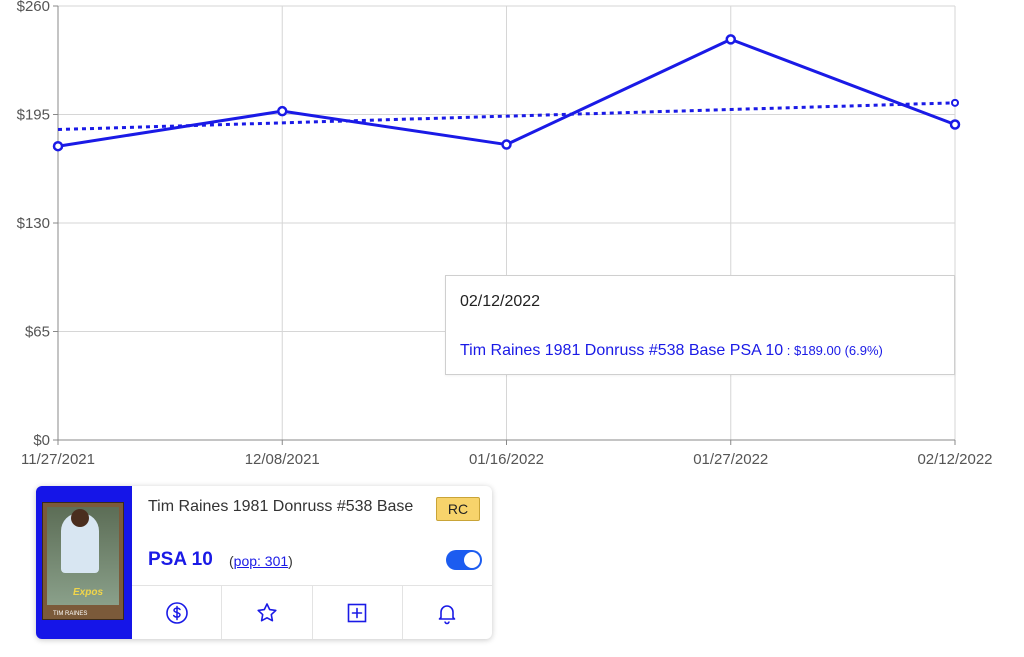 Image resolution: width=1024 pixels, height=657 pixels. Describe the element at coordinates (37, 332) in the screenshot. I see `y-tick-label: $65` at that location.